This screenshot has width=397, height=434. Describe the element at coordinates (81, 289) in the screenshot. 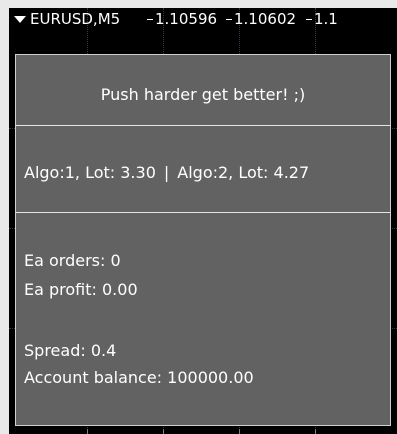

I see `ea-profit-label: Ea profit: 0.00` at that location.